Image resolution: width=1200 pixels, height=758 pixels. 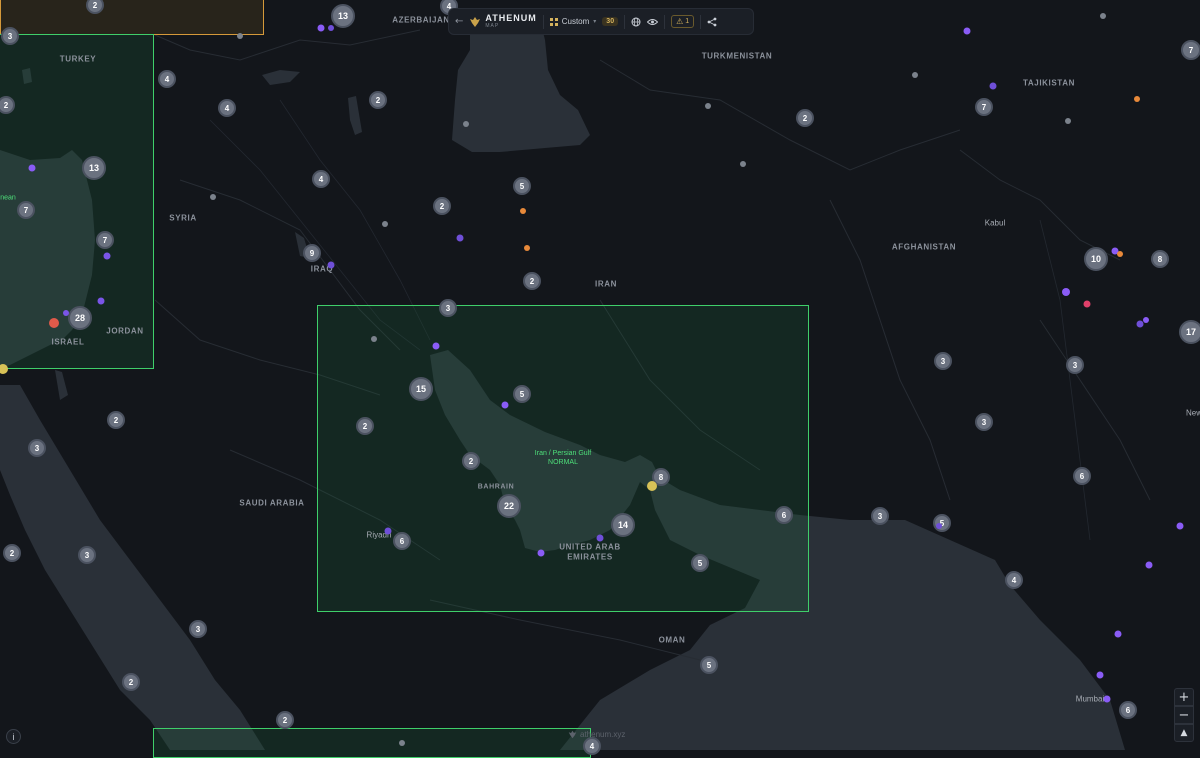 What do you see at coordinates (1160, 259) in the screenshot?
I see `cluster-marker: 8` at bounding box center [1160, 259].